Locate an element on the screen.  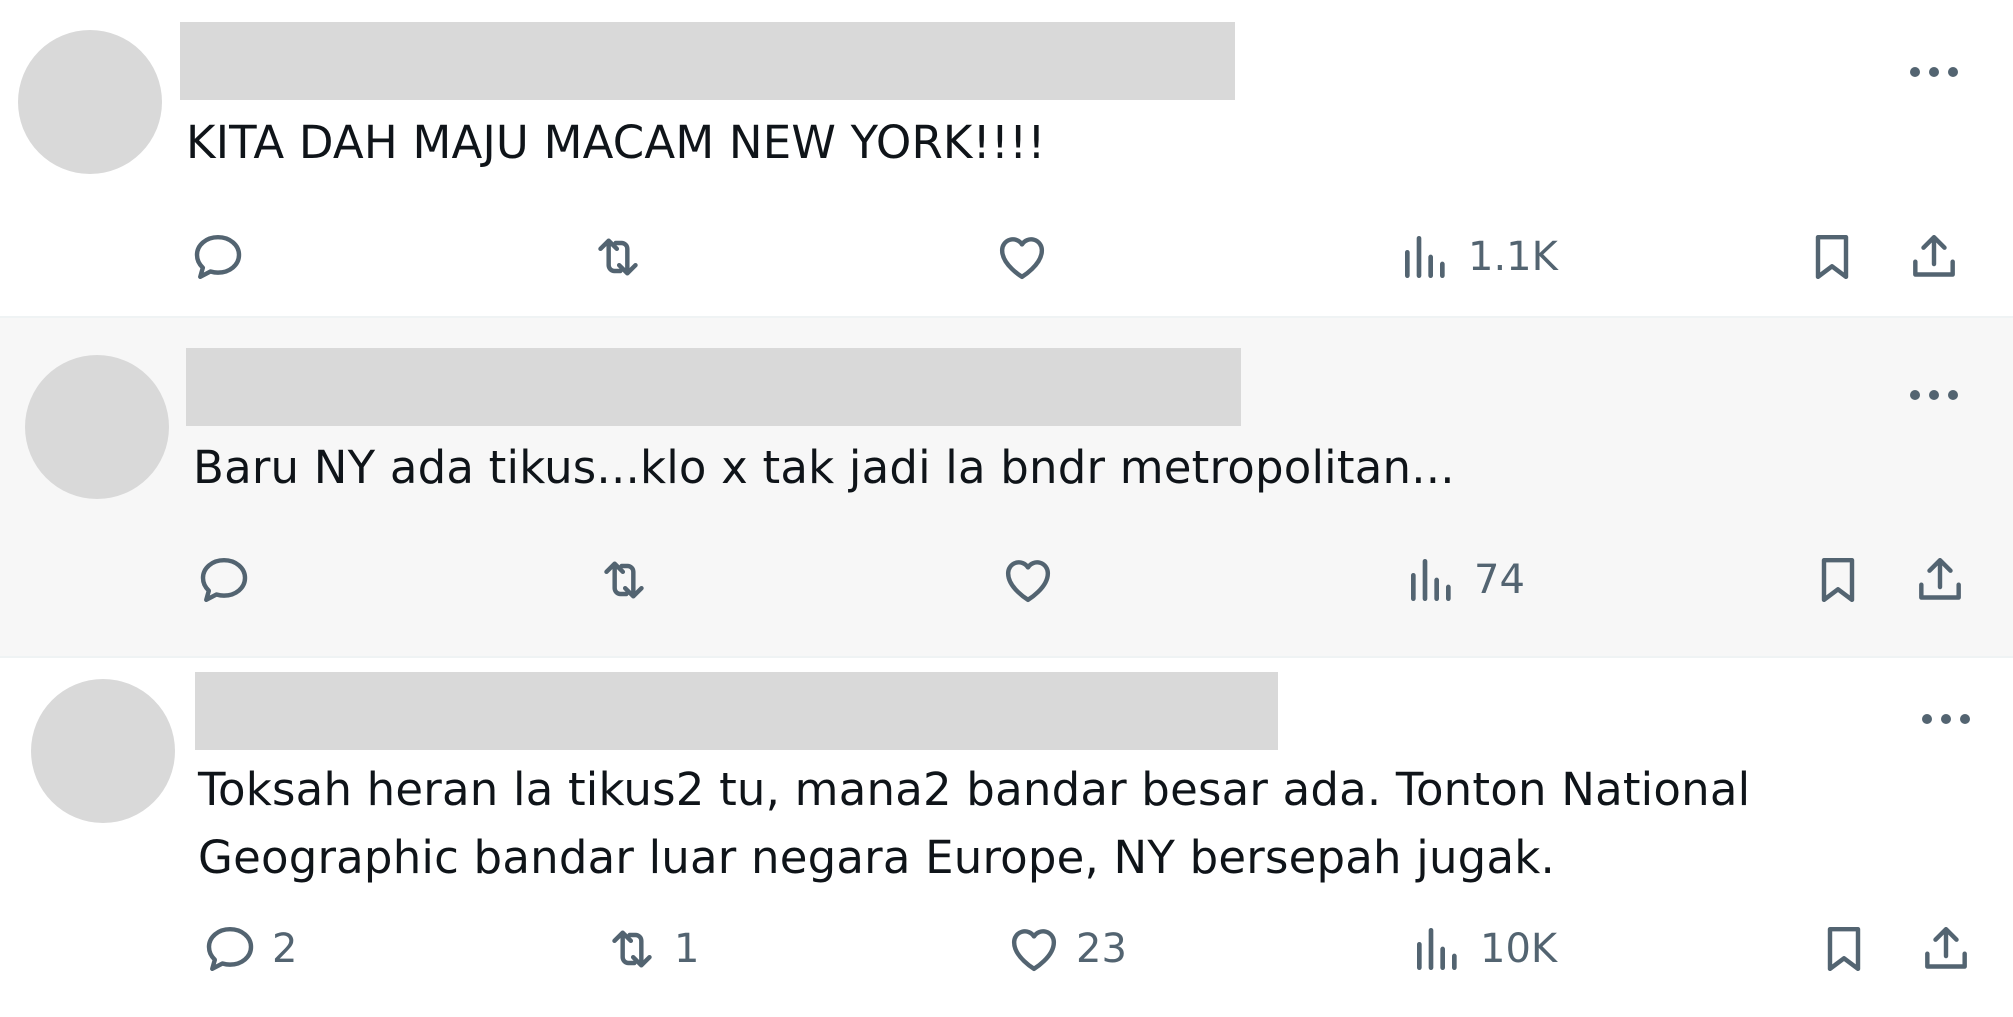
reply-count: 2 is located at coordinates (285, 949).